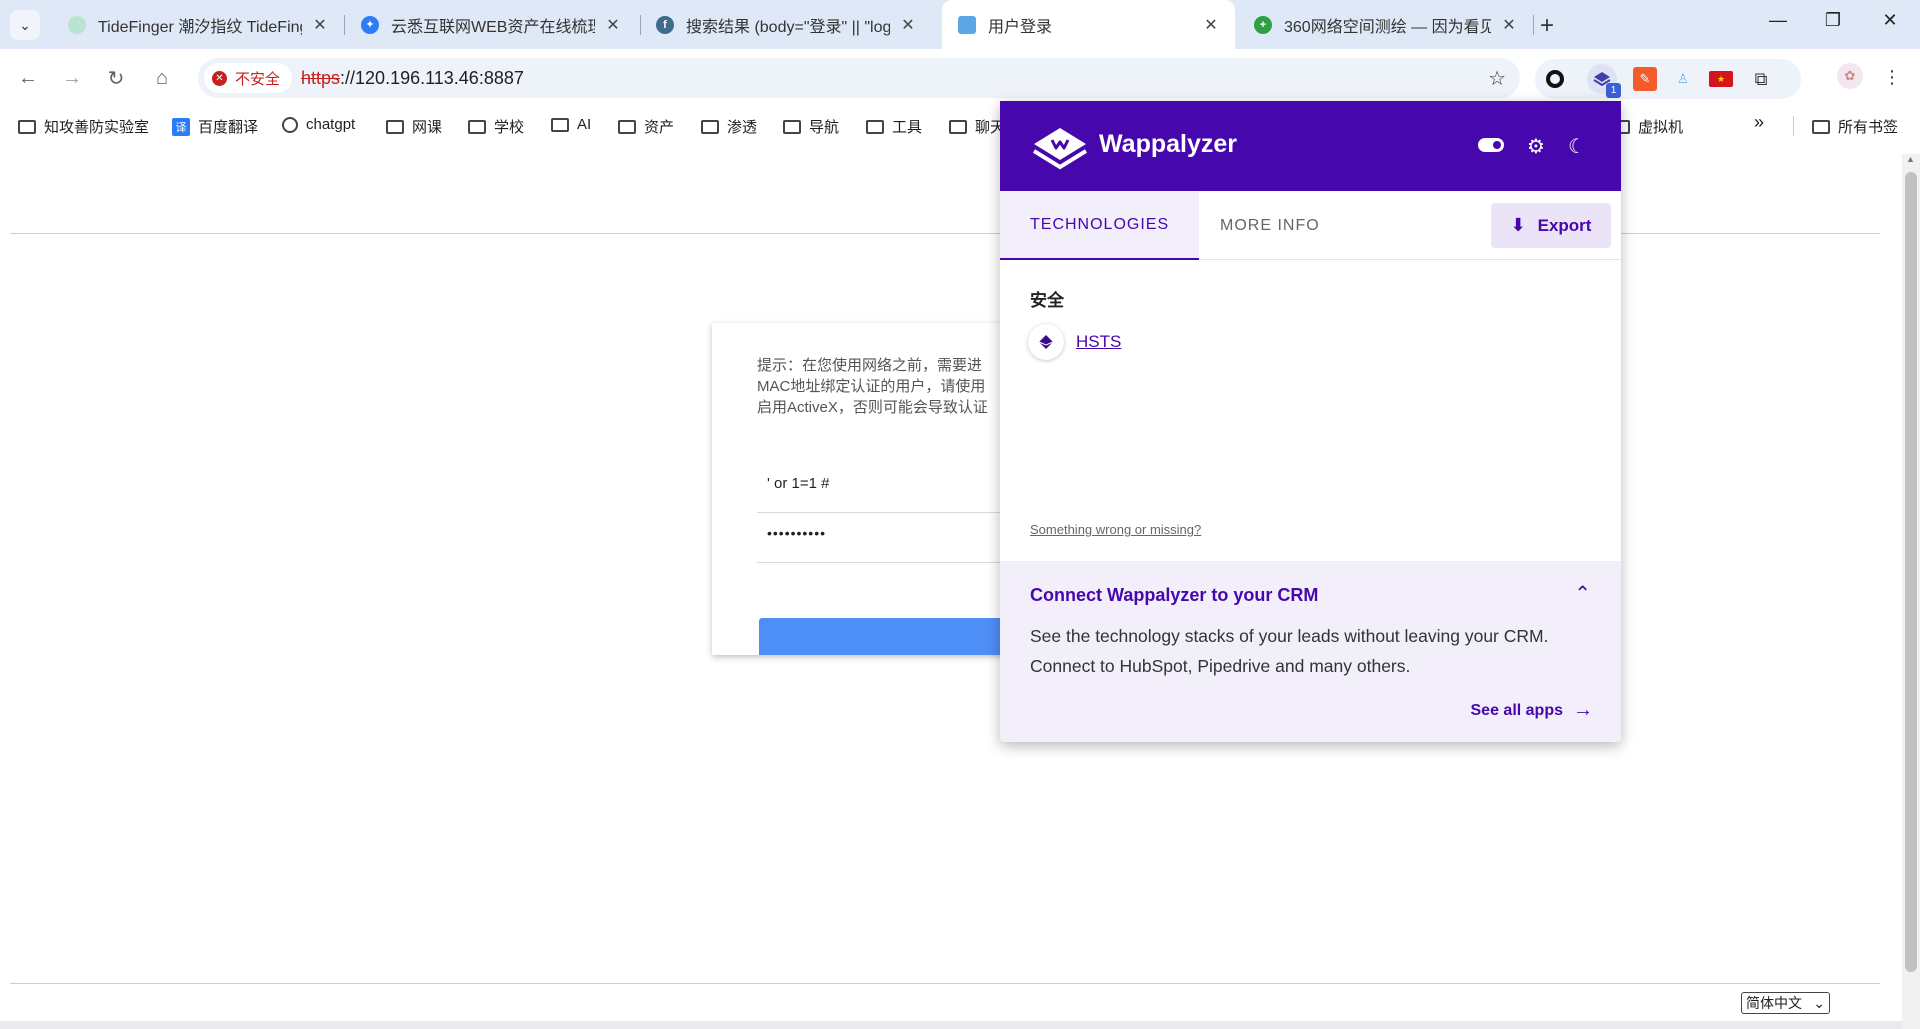 The image size is (1920, 1029). Describe the element at coordinates (1547, 26) in the screenshot. I see `new-tab-button: +` at that location.